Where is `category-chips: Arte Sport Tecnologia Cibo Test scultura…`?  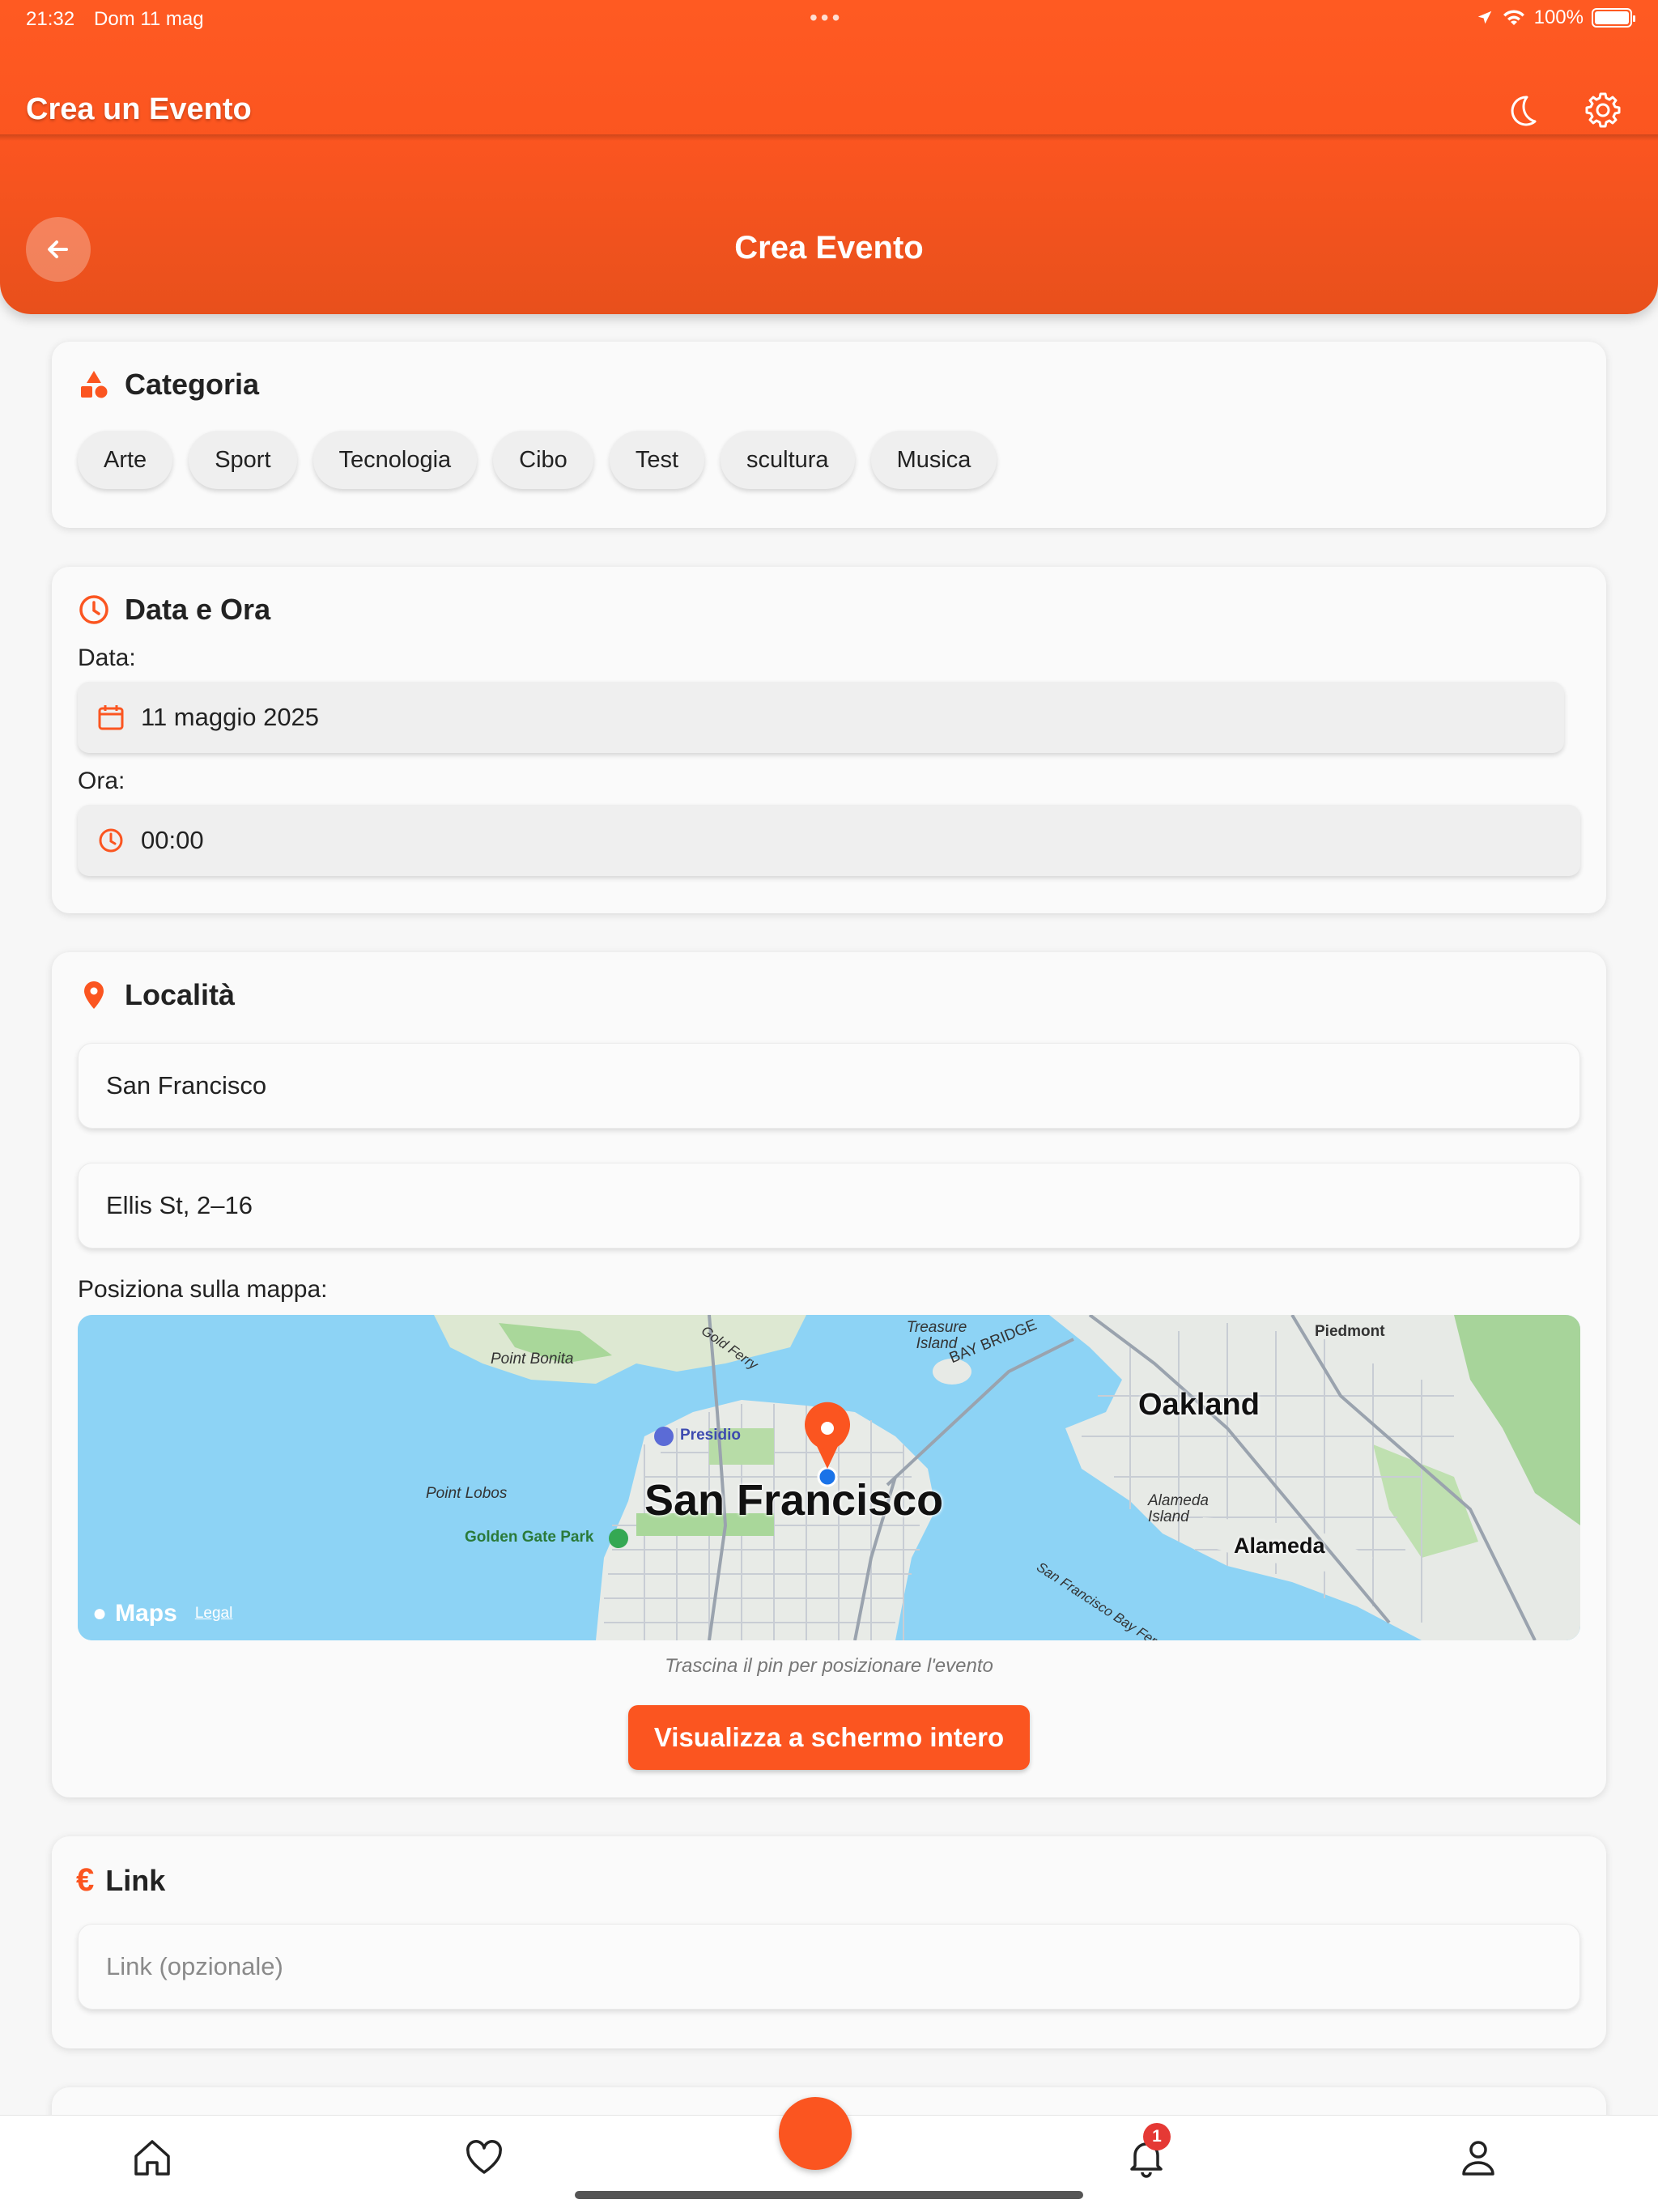
category-chips: Arte Sport Tecnologia Cibo Test scultura… is located at coordinates (537, 460).